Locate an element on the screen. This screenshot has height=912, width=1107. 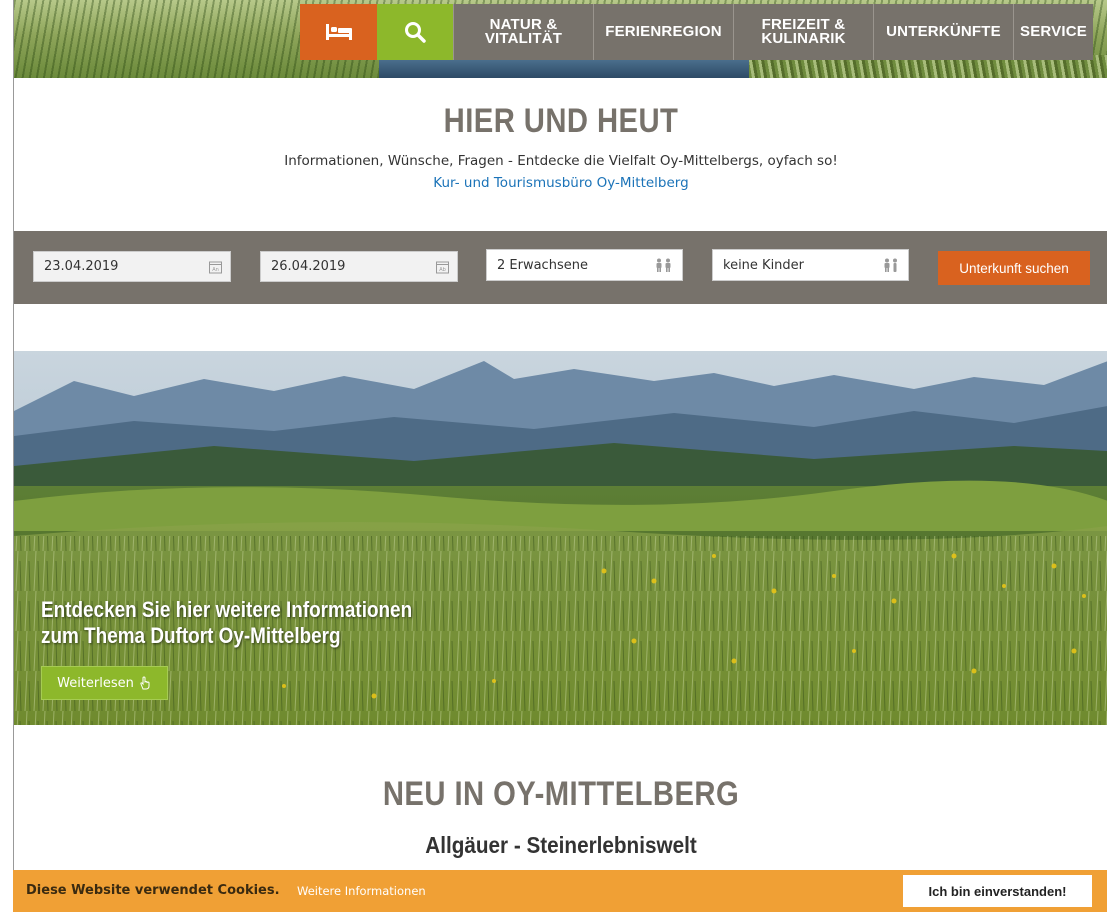
nav-item-label: UNTERKÜNFTE is located at coordinates (943, 31).